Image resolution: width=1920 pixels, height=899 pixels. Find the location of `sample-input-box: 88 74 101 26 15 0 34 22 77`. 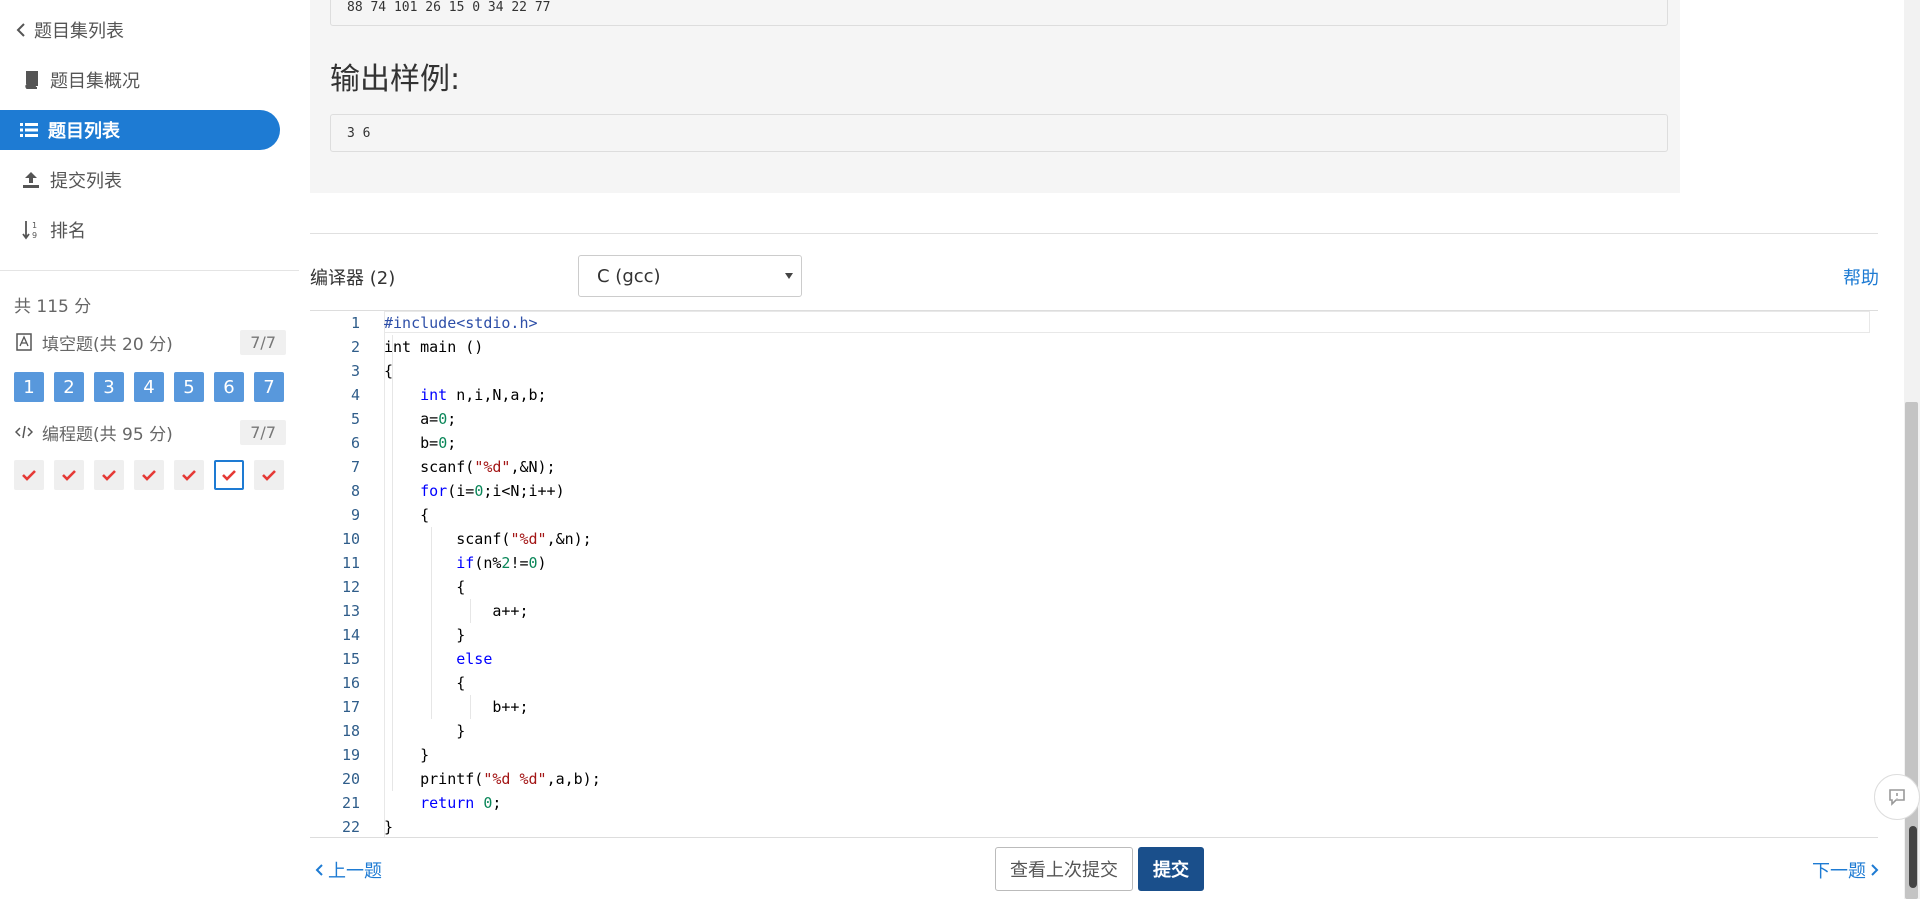

sample-input-box: 88 74 101 26 15 0 34 22 77 is located at coordinates (999, 13).